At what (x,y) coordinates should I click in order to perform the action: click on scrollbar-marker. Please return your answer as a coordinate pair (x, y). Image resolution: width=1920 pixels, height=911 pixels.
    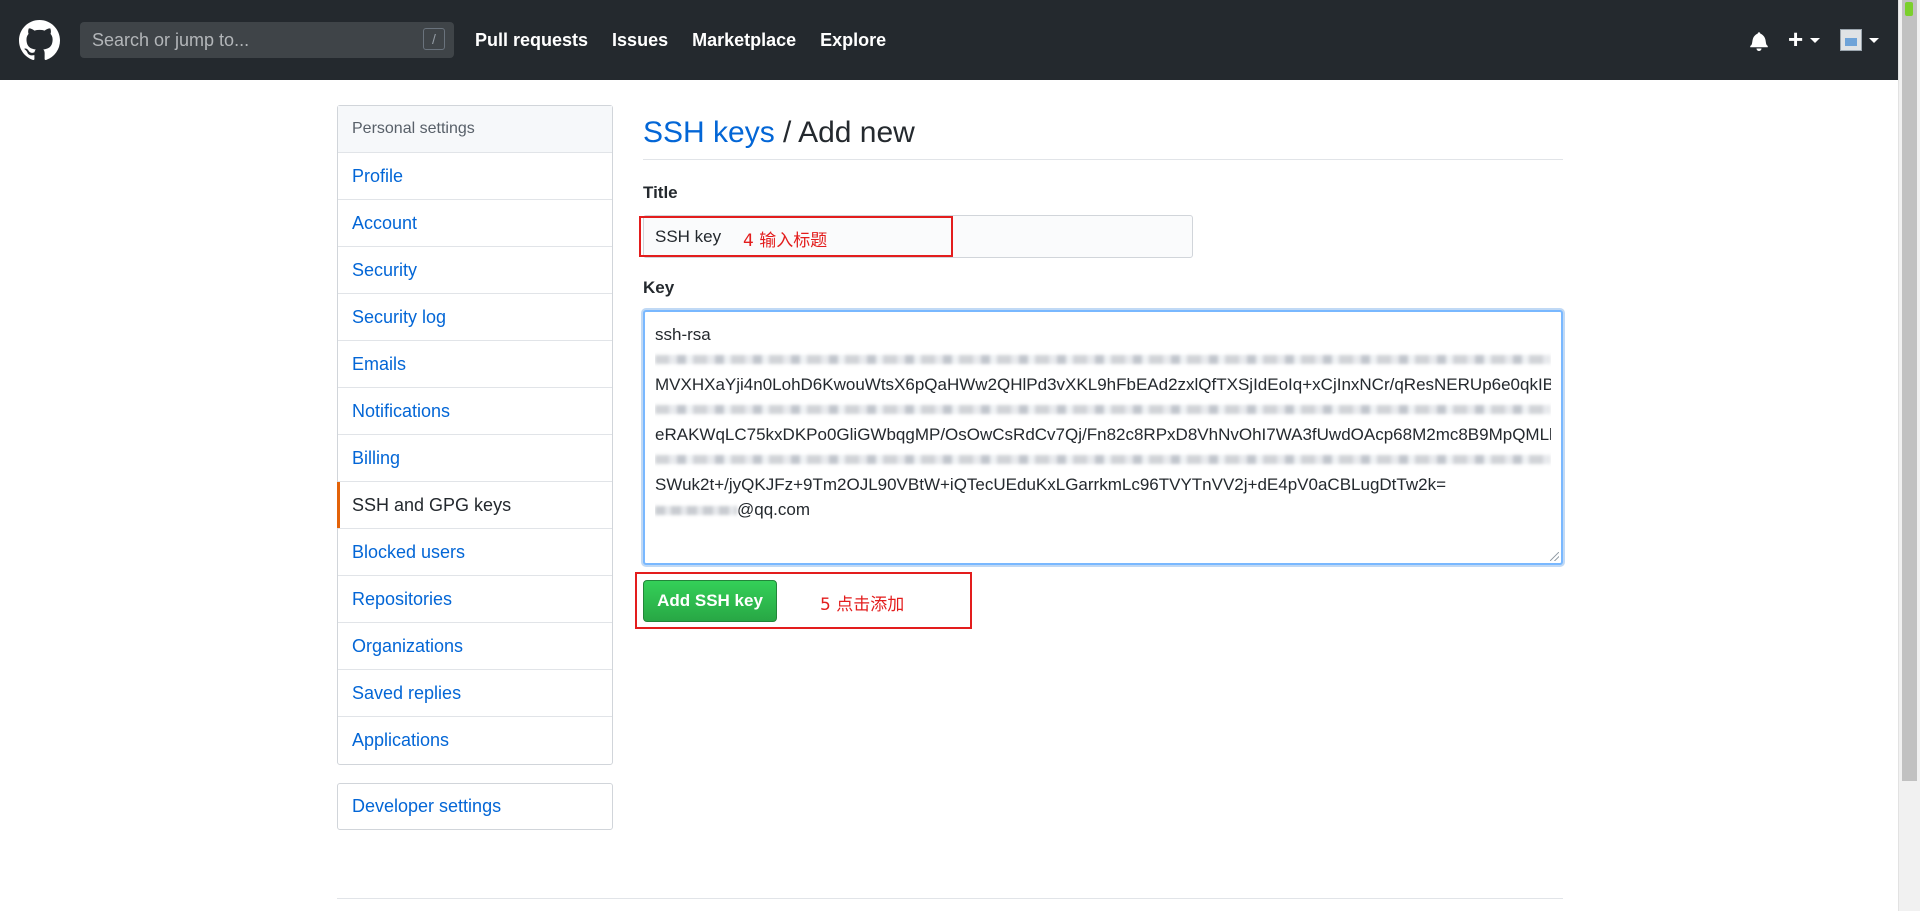
    Looking at the image, I should click on (1909, 9).